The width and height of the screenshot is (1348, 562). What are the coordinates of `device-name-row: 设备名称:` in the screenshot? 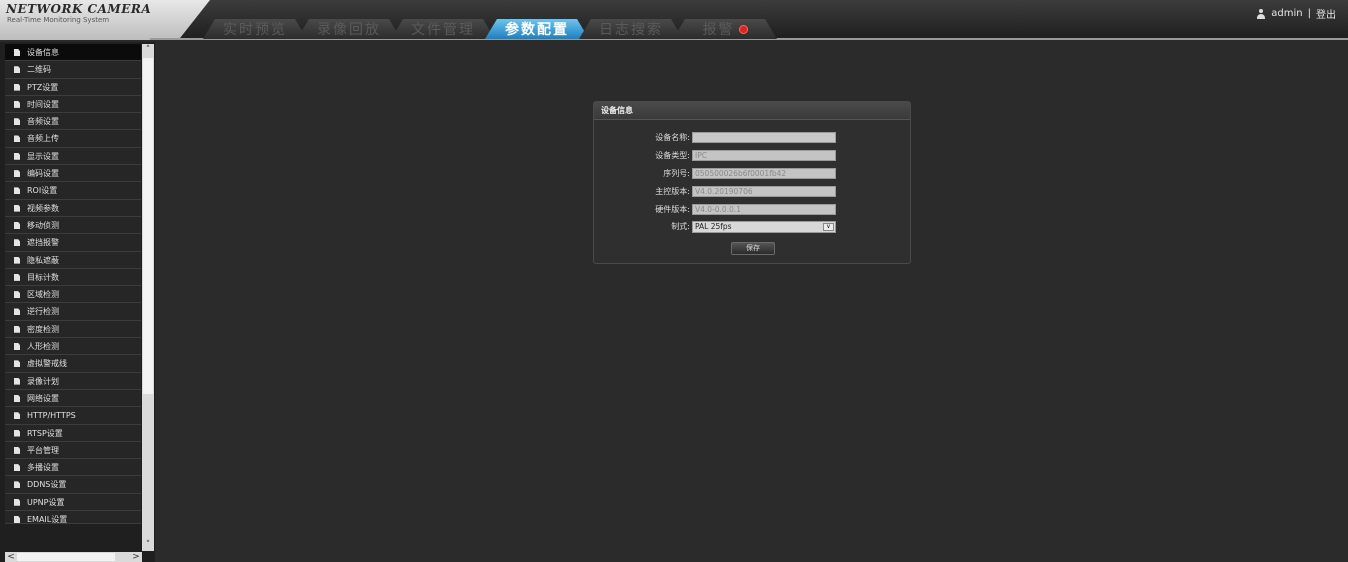 It's located at (753, 138).